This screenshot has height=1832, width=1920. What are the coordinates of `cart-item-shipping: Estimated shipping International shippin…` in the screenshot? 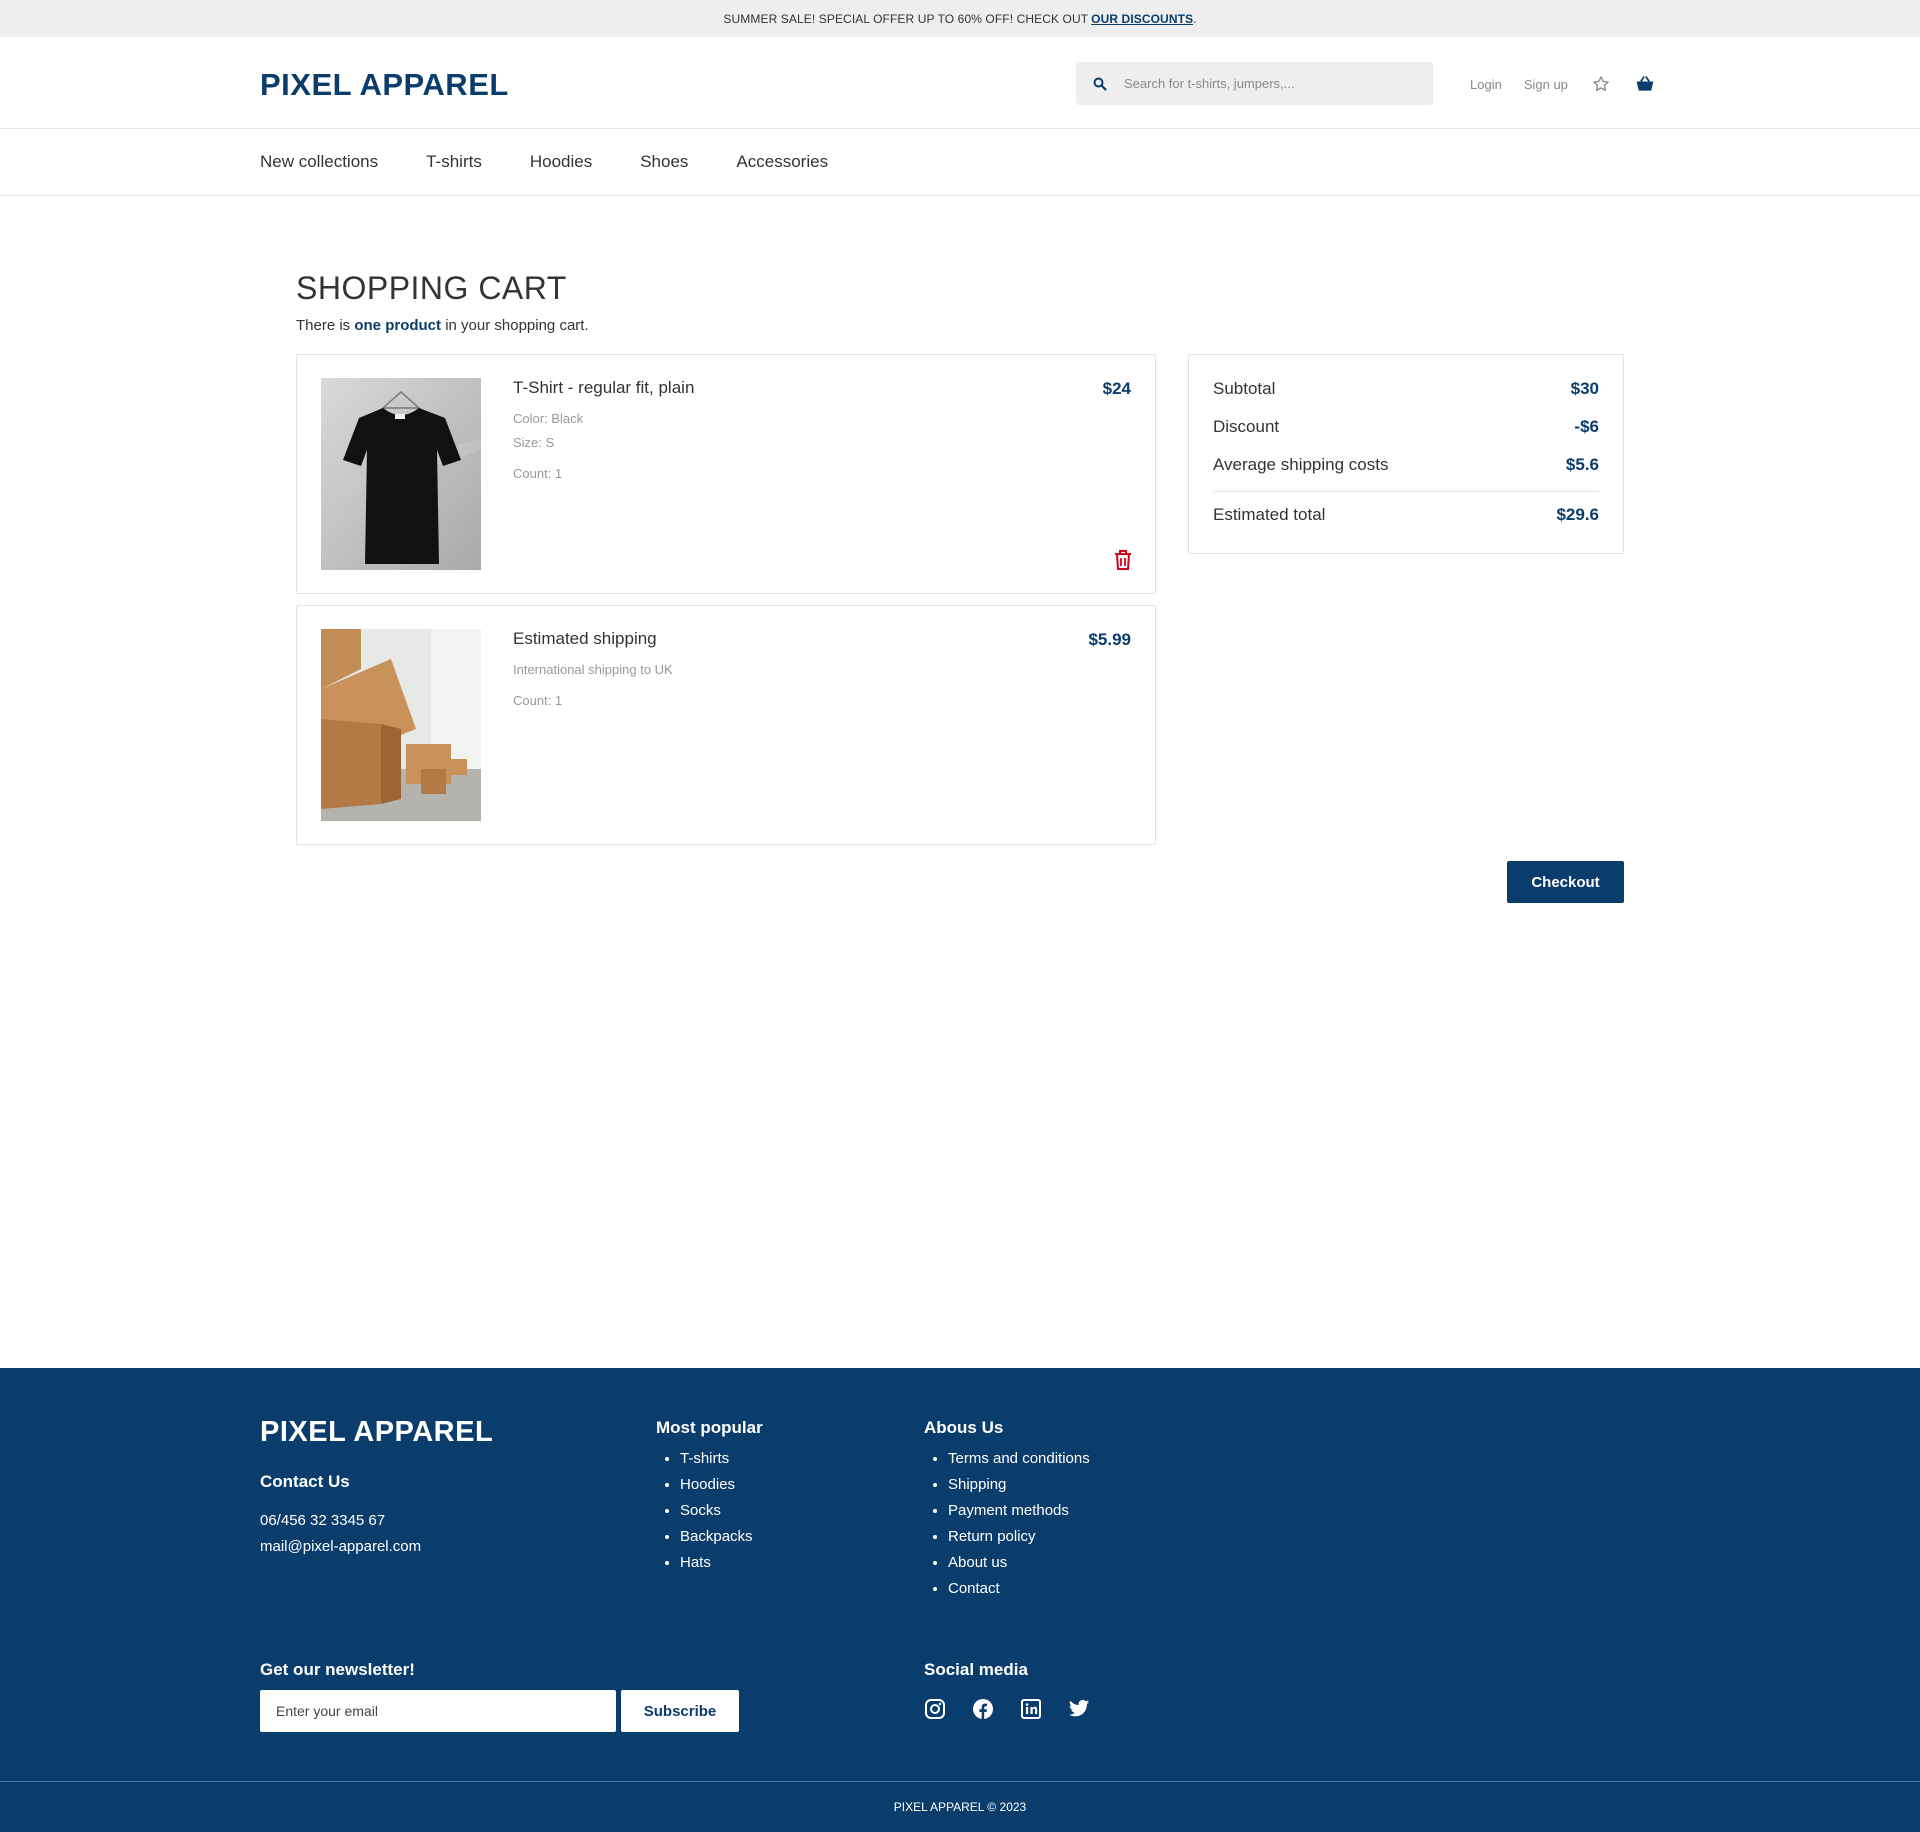 It's located at (726, 725).